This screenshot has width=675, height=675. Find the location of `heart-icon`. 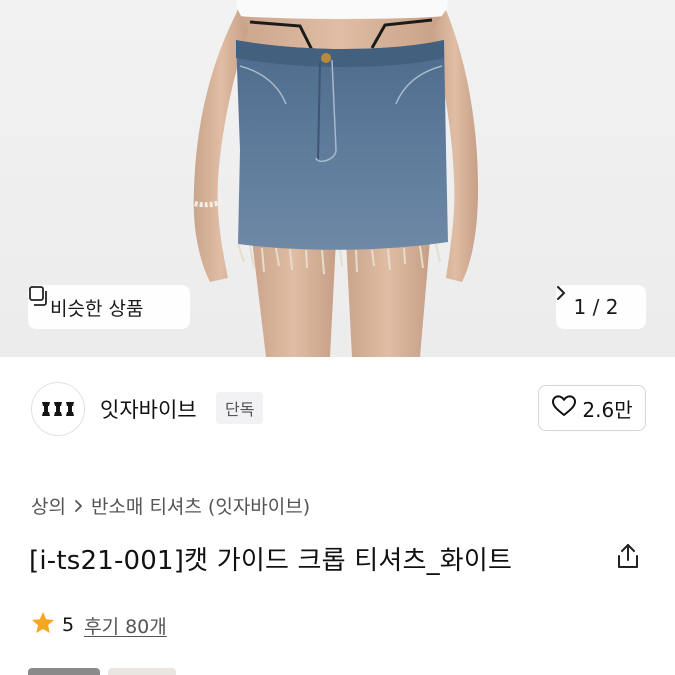

heart-icon is located at coordinates (564, 408).